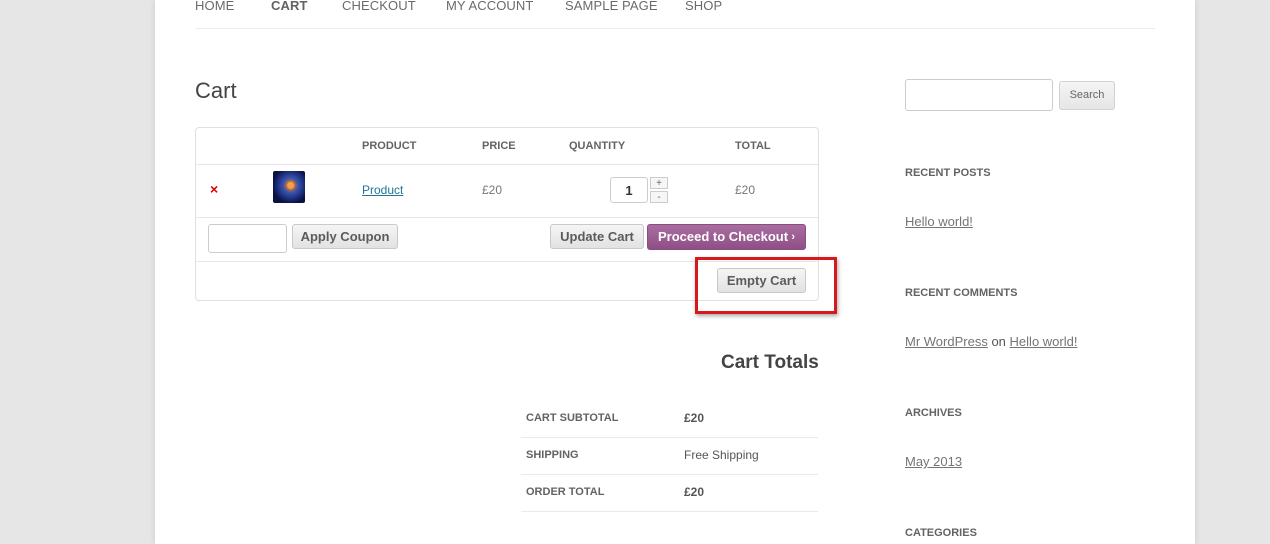 This screenshot has width=1270, height=544. What do you see at coordinates (933, 461) in the screenshot?
I see `archive-link: May 2013` at bounding box center [933, 461].